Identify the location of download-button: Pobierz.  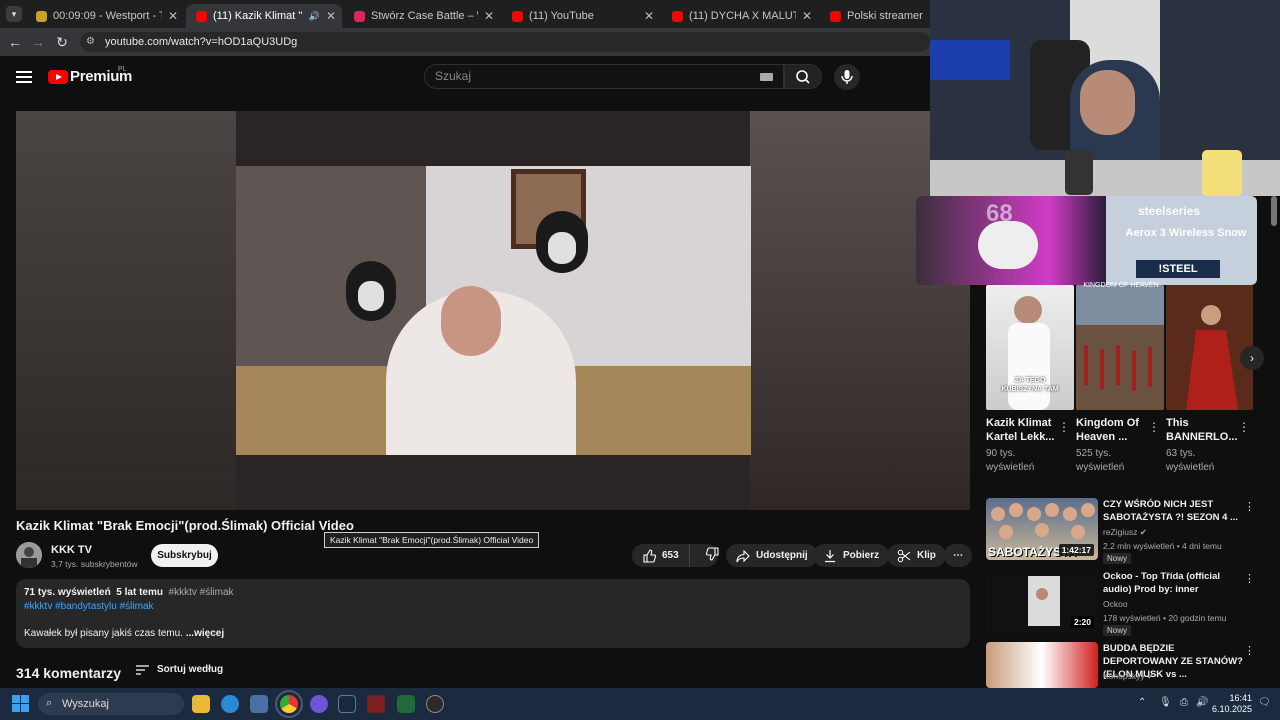
(851, 555).